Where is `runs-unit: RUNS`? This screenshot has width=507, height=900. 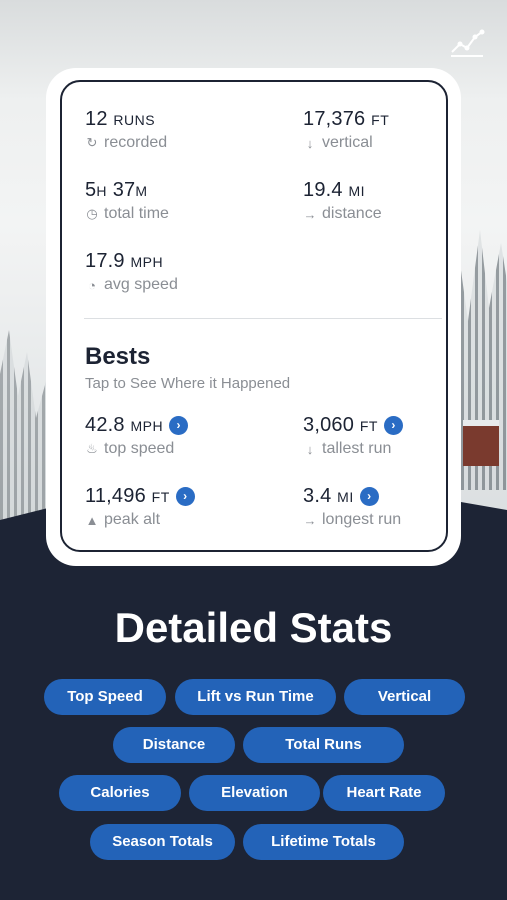
runs-unit: RUNS is located at coordinates (134, 120).